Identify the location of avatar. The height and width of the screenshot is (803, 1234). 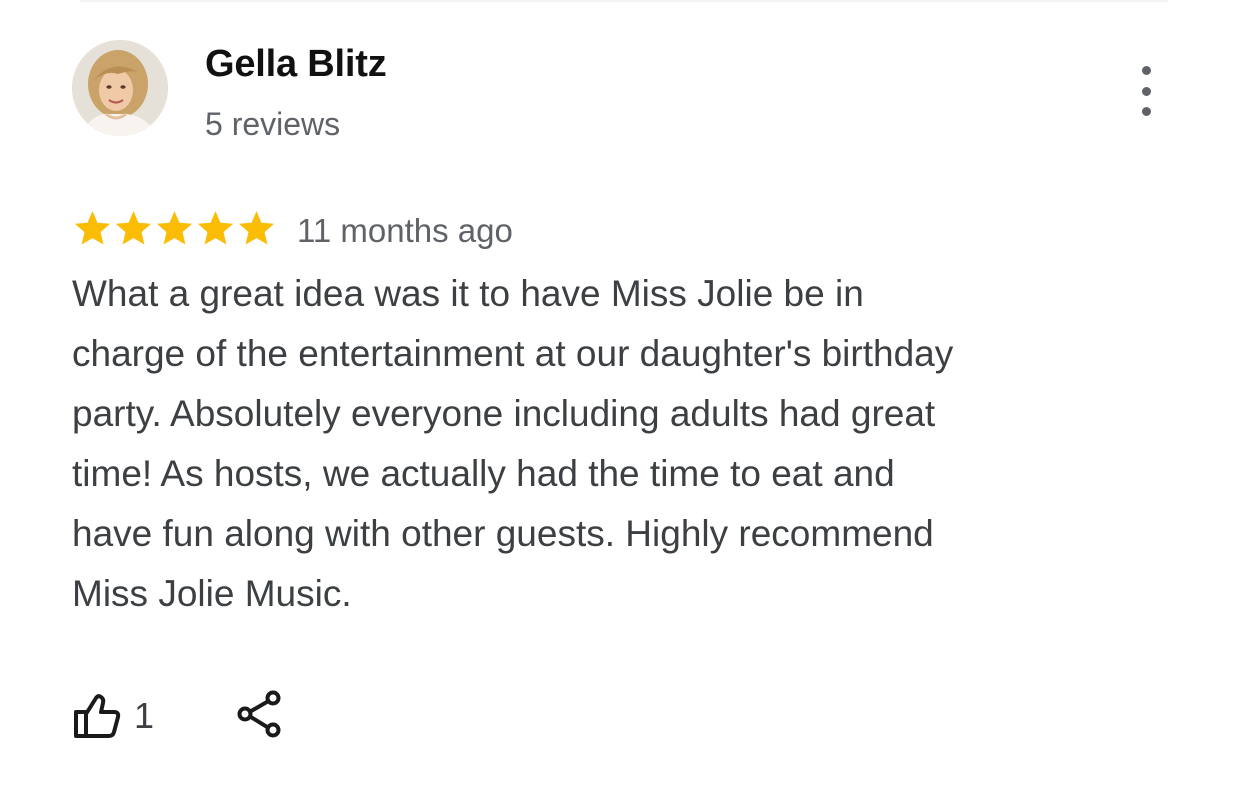
(120, 88).